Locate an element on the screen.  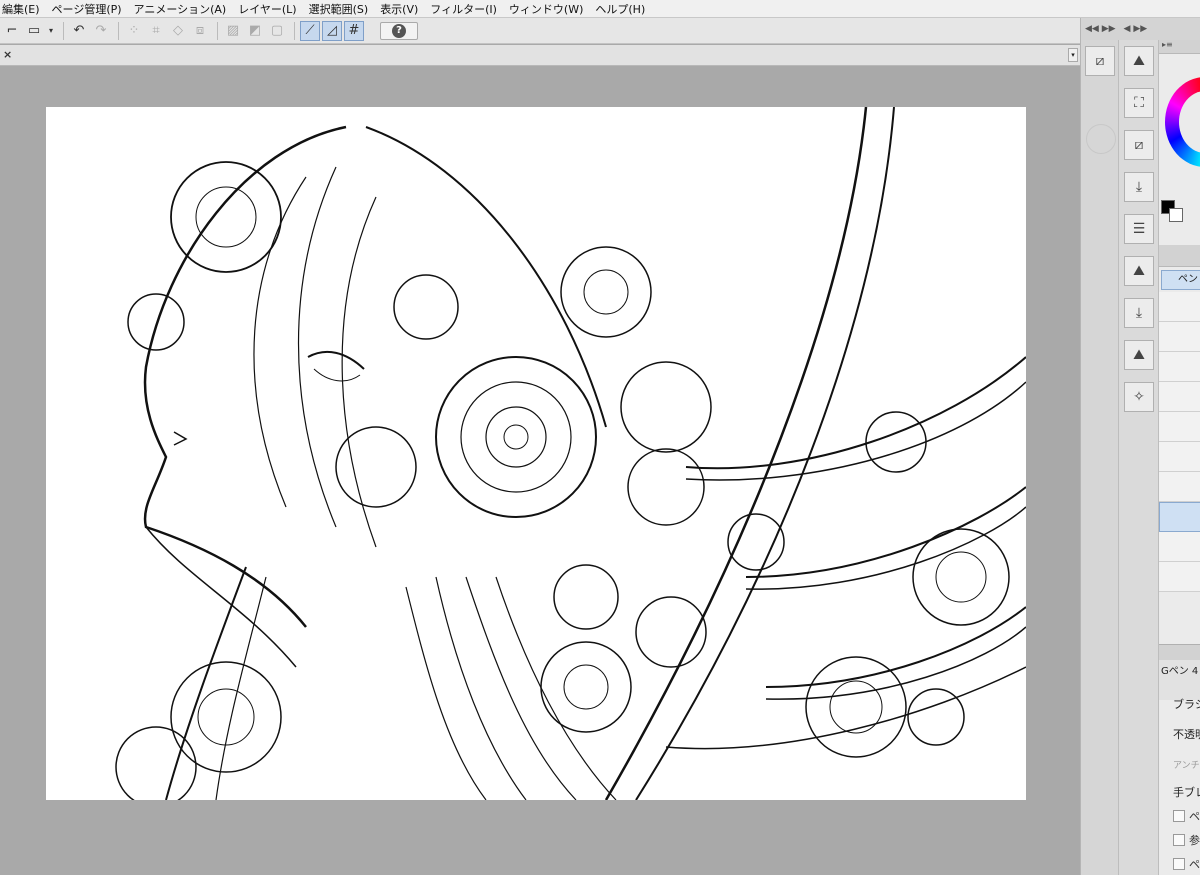
crop-icon: ⌗ is located at coordinates (156, 31).